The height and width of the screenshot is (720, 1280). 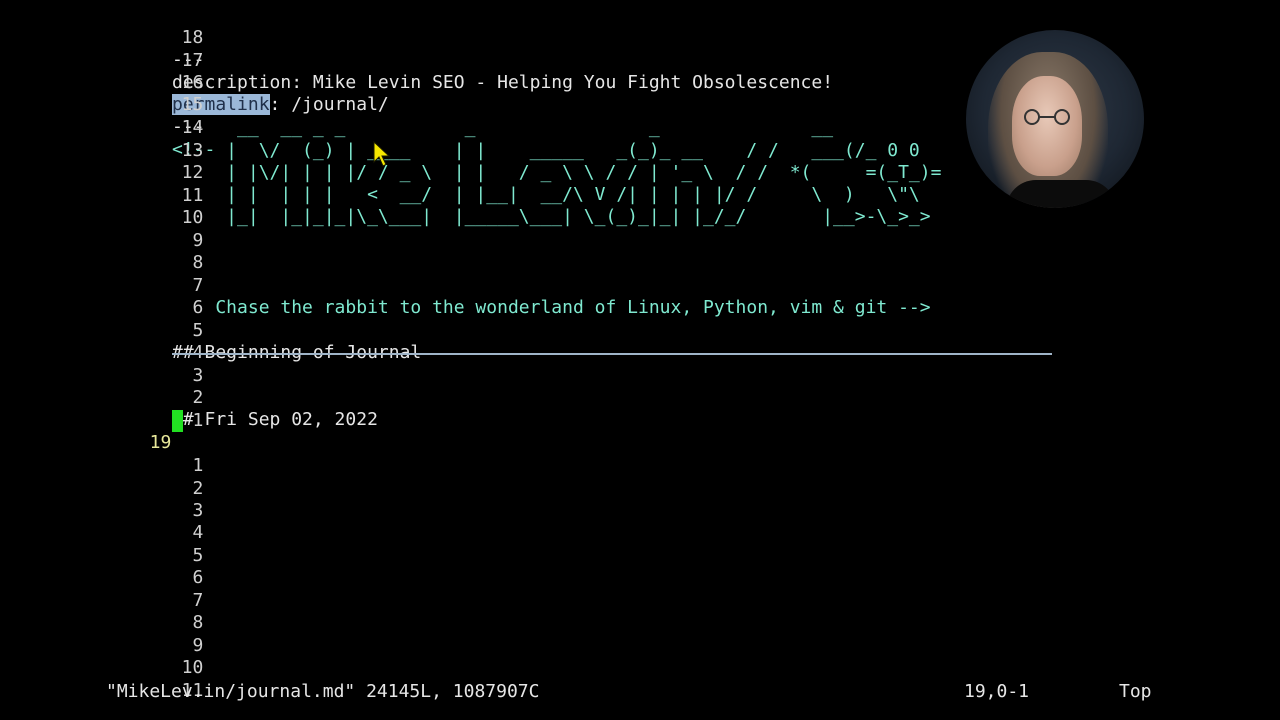 I want to click on editor-line: 2, so click(x=102, y=477).